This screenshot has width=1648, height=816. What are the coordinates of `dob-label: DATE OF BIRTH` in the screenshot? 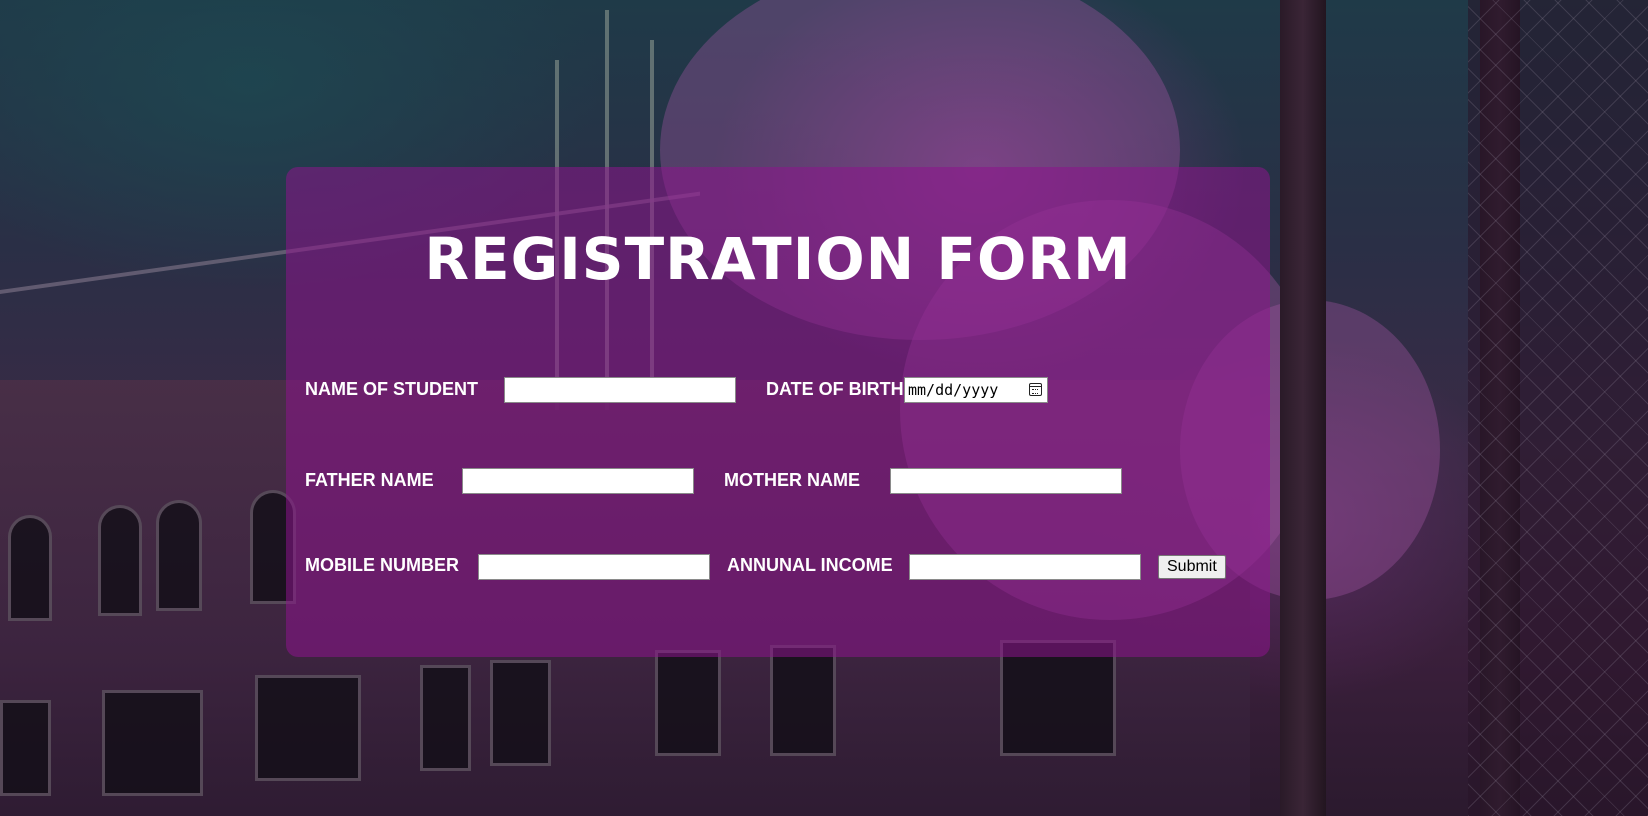 It's located at (835, 389).